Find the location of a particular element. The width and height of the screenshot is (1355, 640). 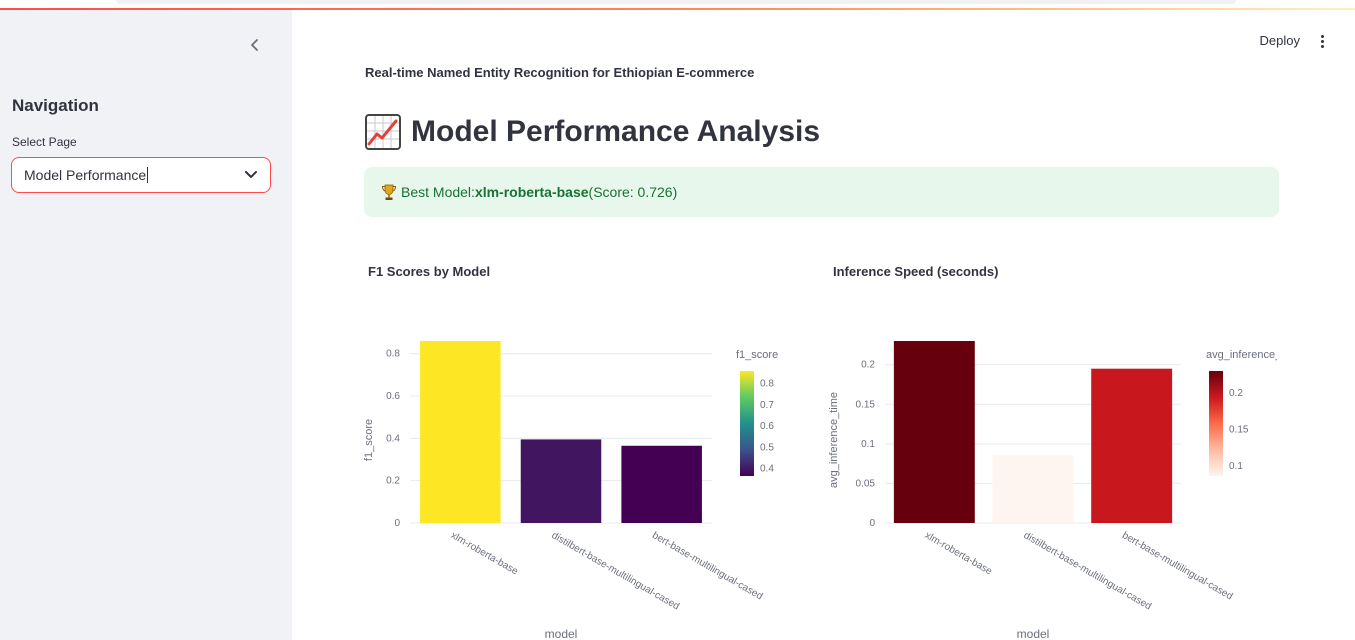

chevron-left-icon is located at coordinates (254, 45).